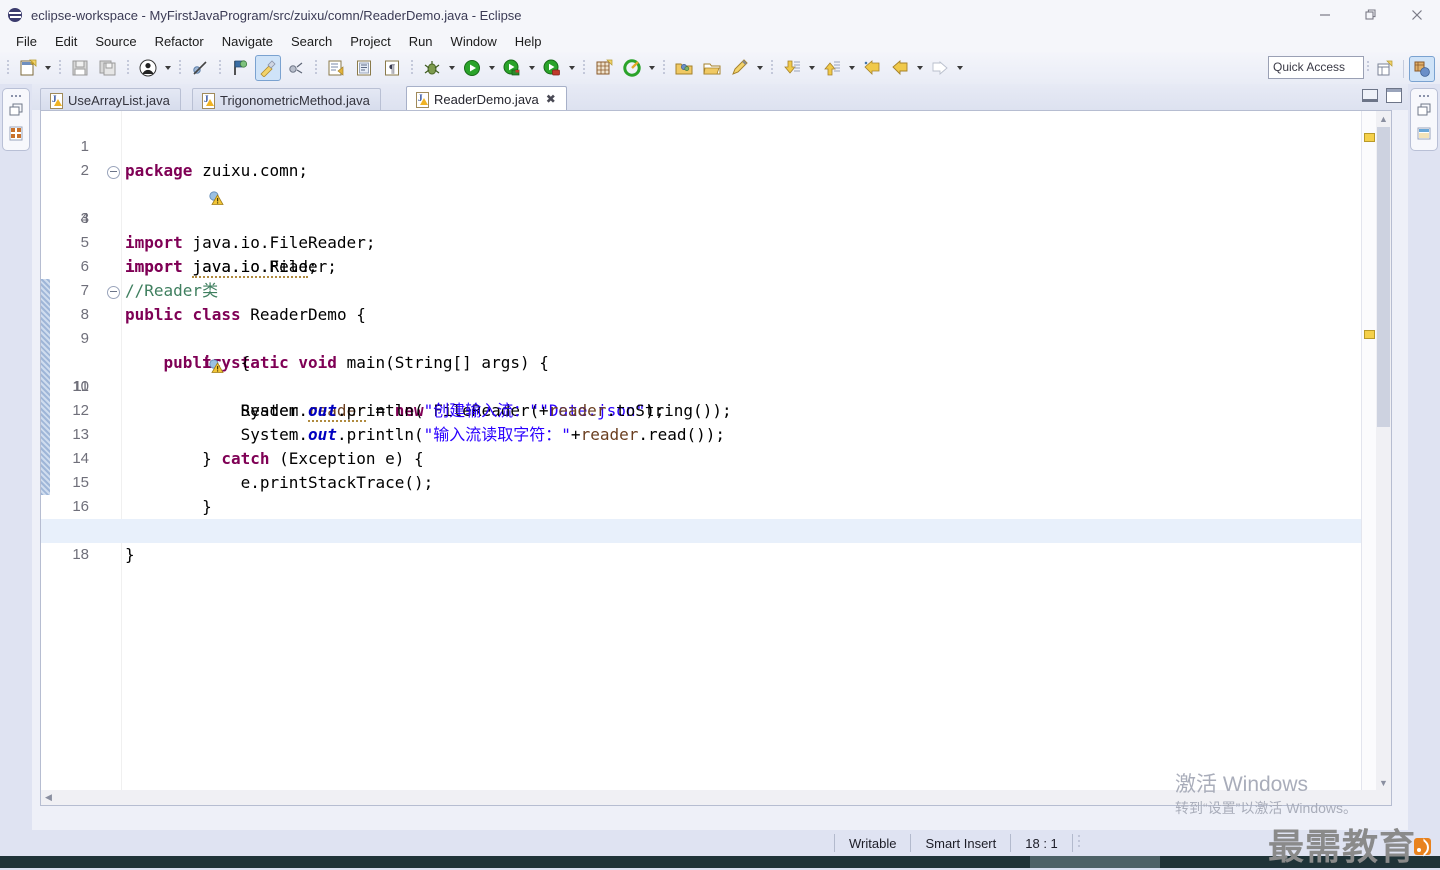 The height and width of the screenshot is (870, 1440). I want to click on forward-dropdown, so click(960, 68).